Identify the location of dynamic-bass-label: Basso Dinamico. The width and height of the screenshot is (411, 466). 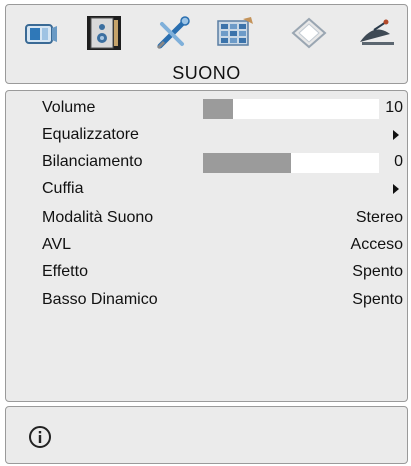
(100, 299).